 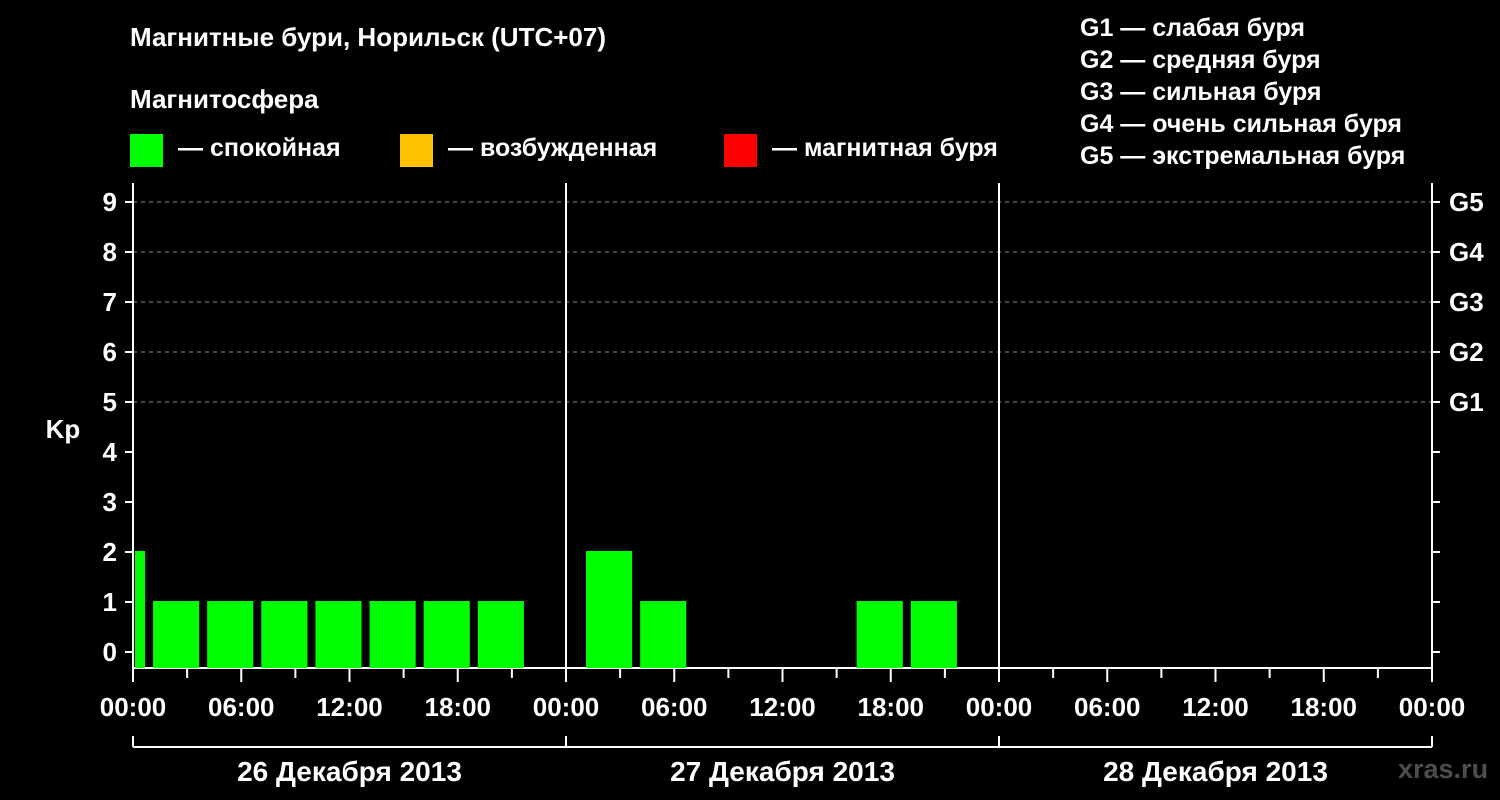 What do you see at coordinates (110, 352) in the screenshot?
I see `y-tick-label: 6` at bounding box center [110, 352].